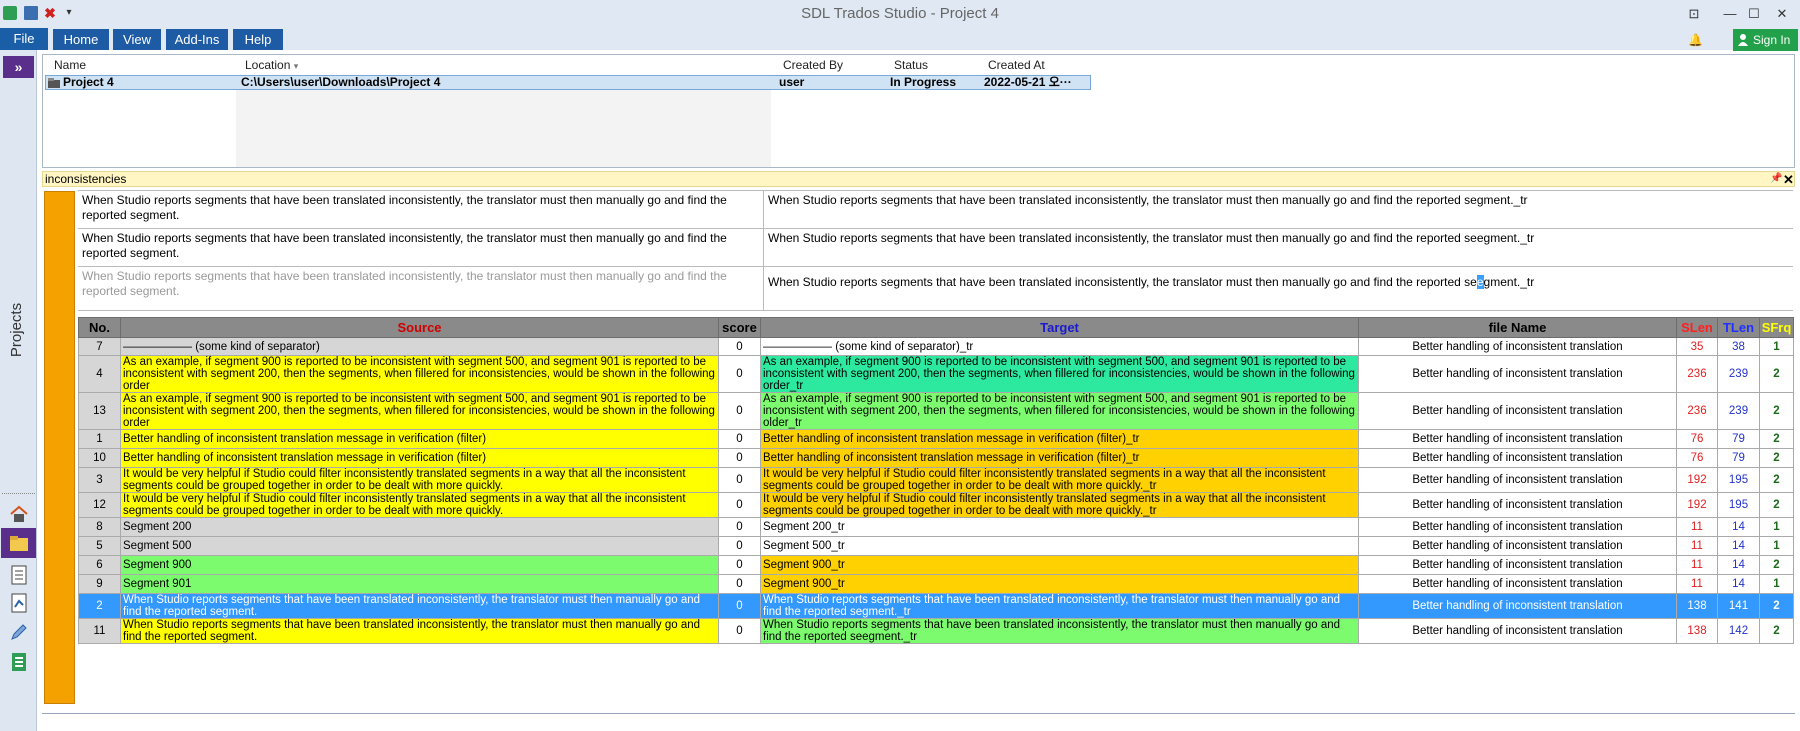 Image resolution: width=1800 pixels, height=731 pixels. Describe the element at coordinates (99, 327) in the screenshot. I see `grid-header-no: No.` at that location.